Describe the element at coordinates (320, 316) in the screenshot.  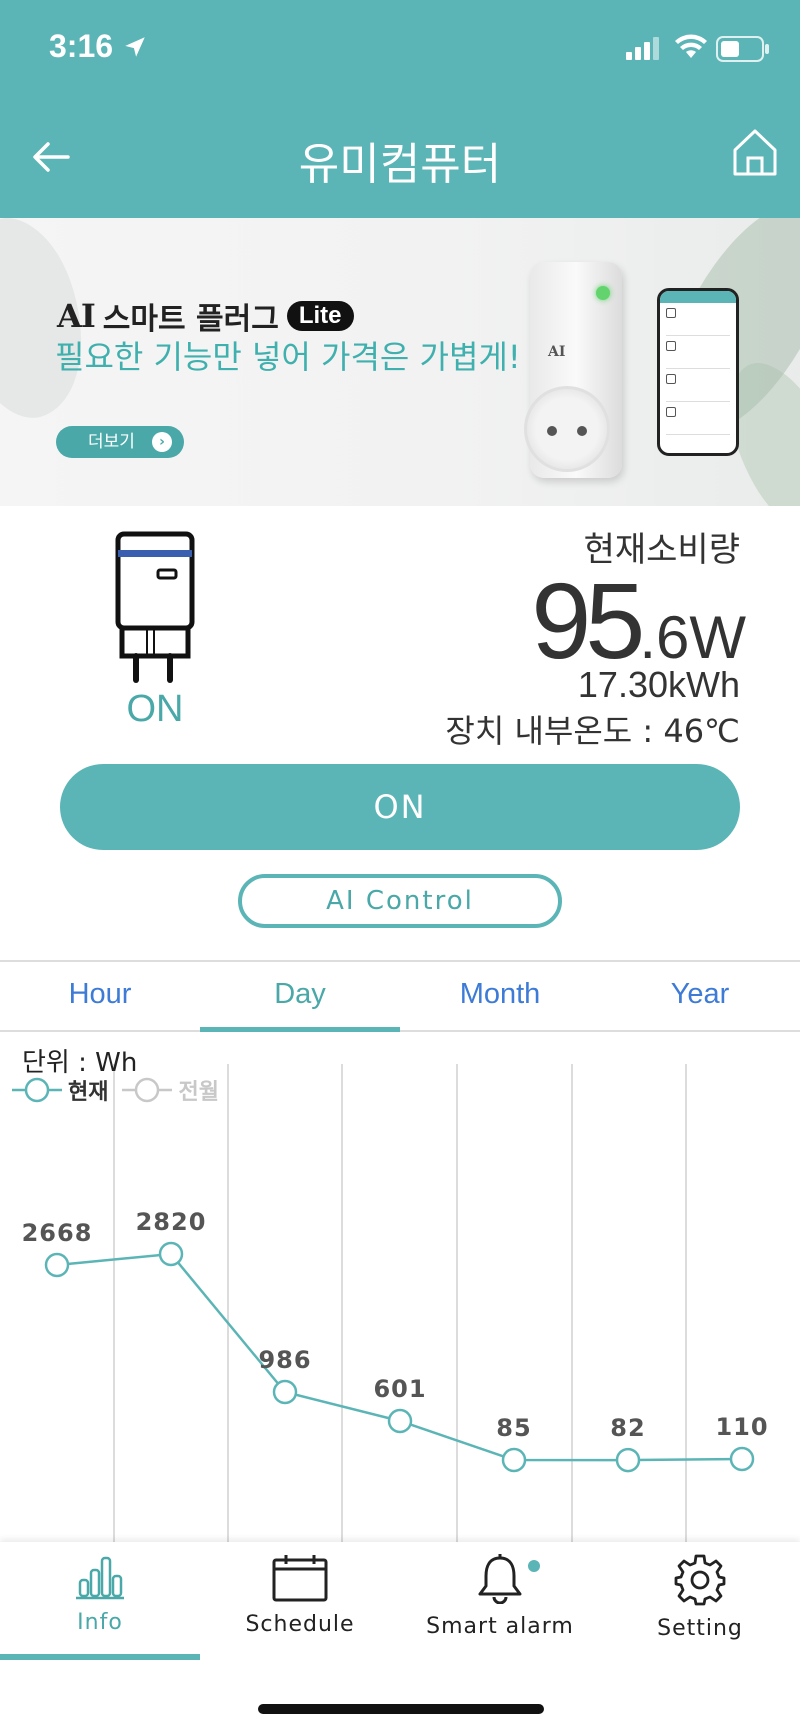
I see `lite-badge: Lite` at that location.